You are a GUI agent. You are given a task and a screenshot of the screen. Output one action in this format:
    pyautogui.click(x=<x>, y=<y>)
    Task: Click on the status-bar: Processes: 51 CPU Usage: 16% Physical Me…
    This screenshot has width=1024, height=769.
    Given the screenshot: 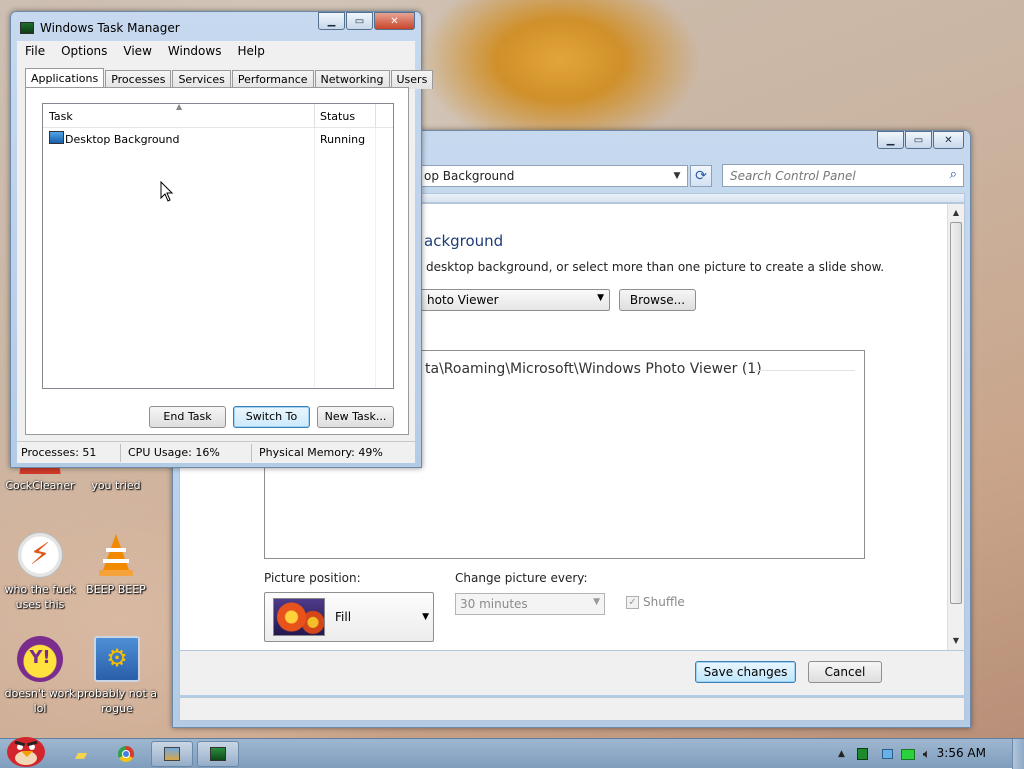 What is the action you would take?
    pyautogui.click(x=216, y=452)
    